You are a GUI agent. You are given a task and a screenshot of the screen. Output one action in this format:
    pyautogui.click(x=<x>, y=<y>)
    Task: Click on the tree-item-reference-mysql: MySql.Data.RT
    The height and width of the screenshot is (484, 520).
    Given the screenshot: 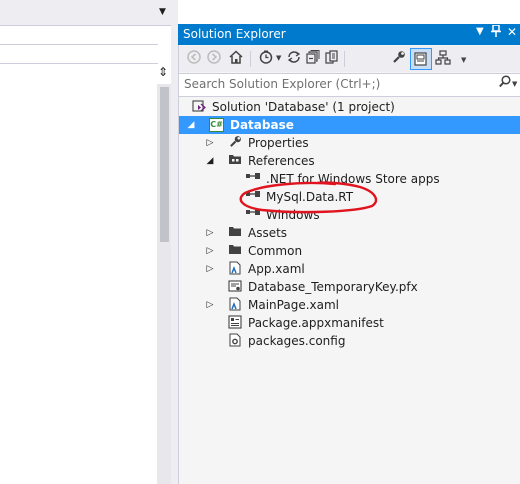 What is the action you would take?
    pyautogui.click(x=349, y=197)
    